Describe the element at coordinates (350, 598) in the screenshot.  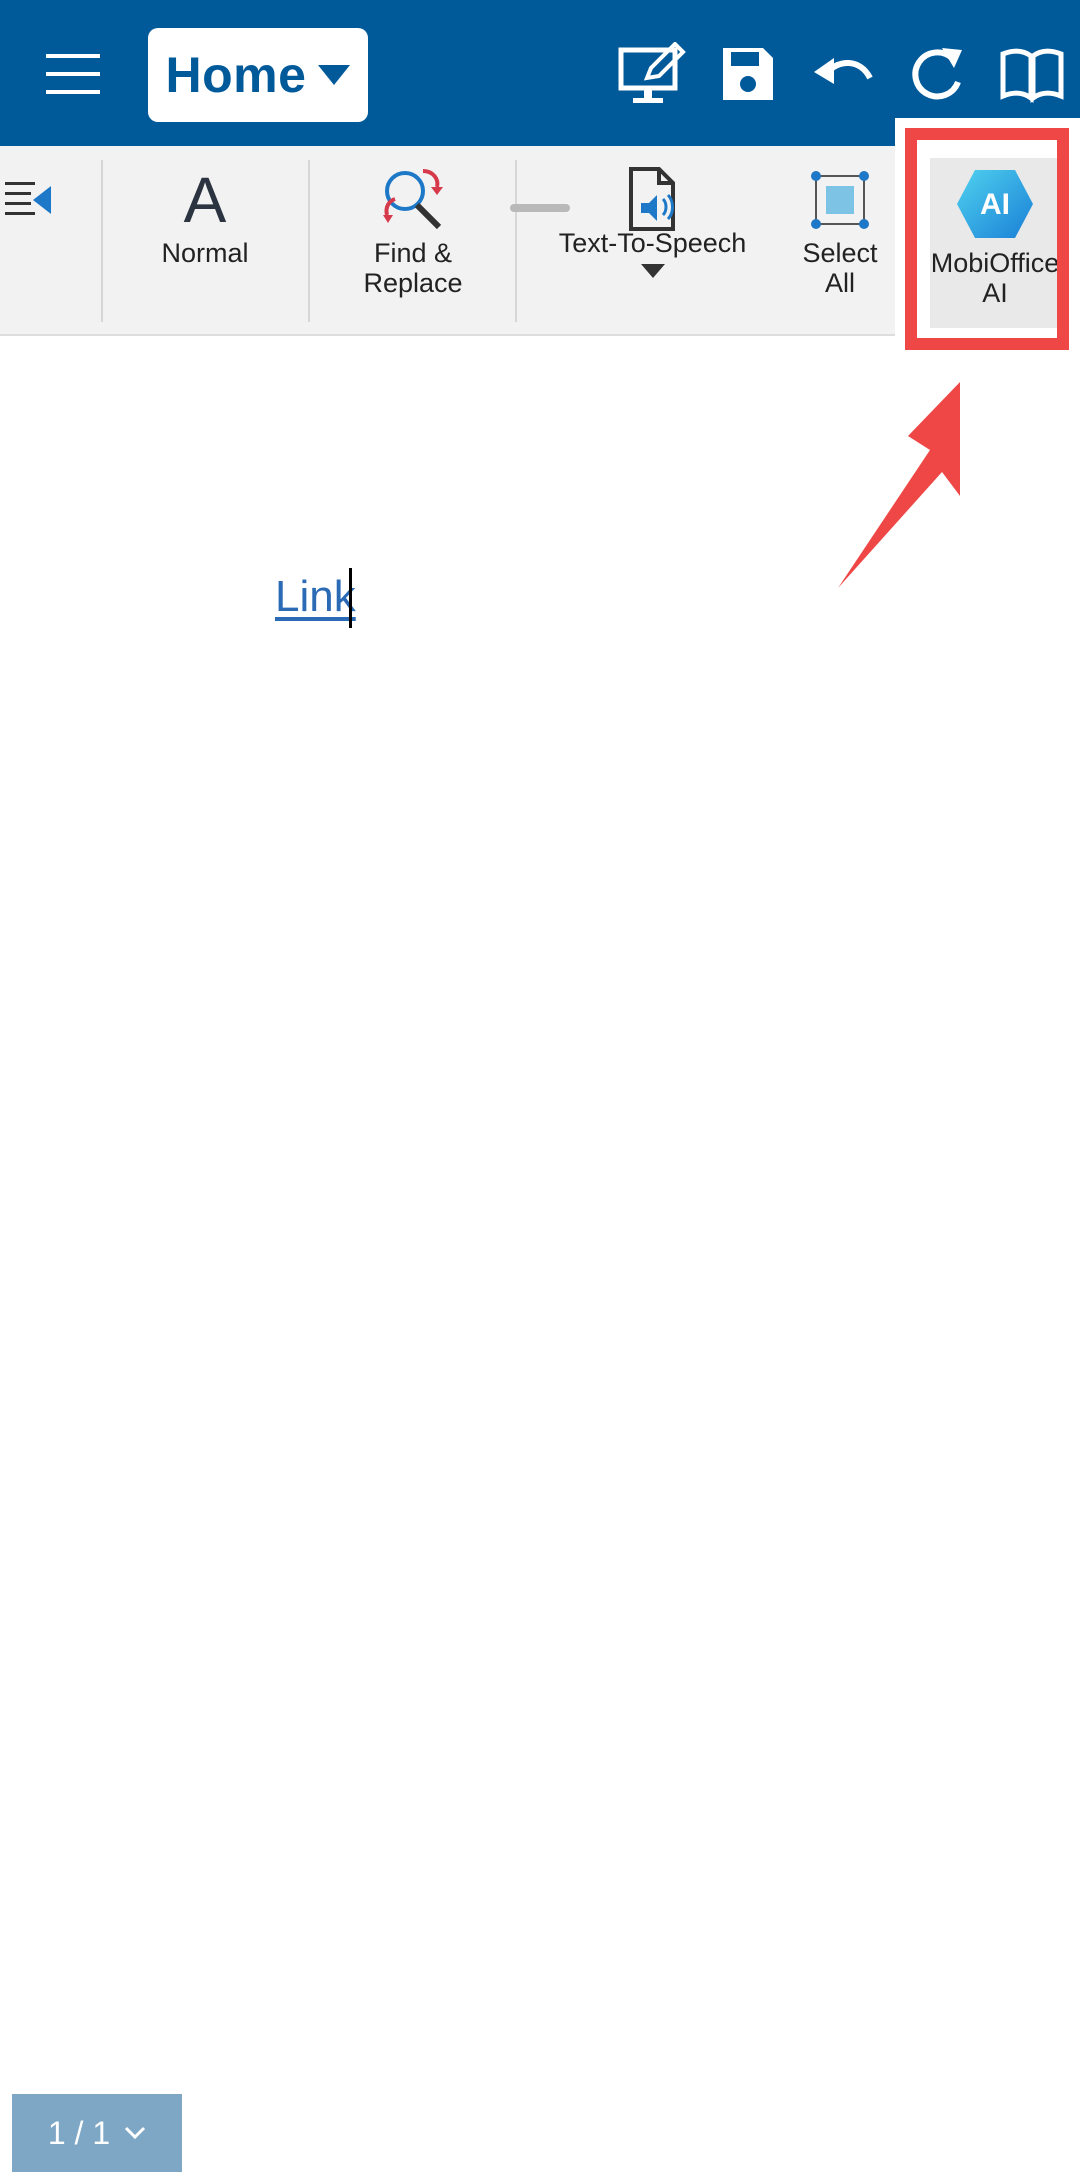
I see `text-cursor` at that location.